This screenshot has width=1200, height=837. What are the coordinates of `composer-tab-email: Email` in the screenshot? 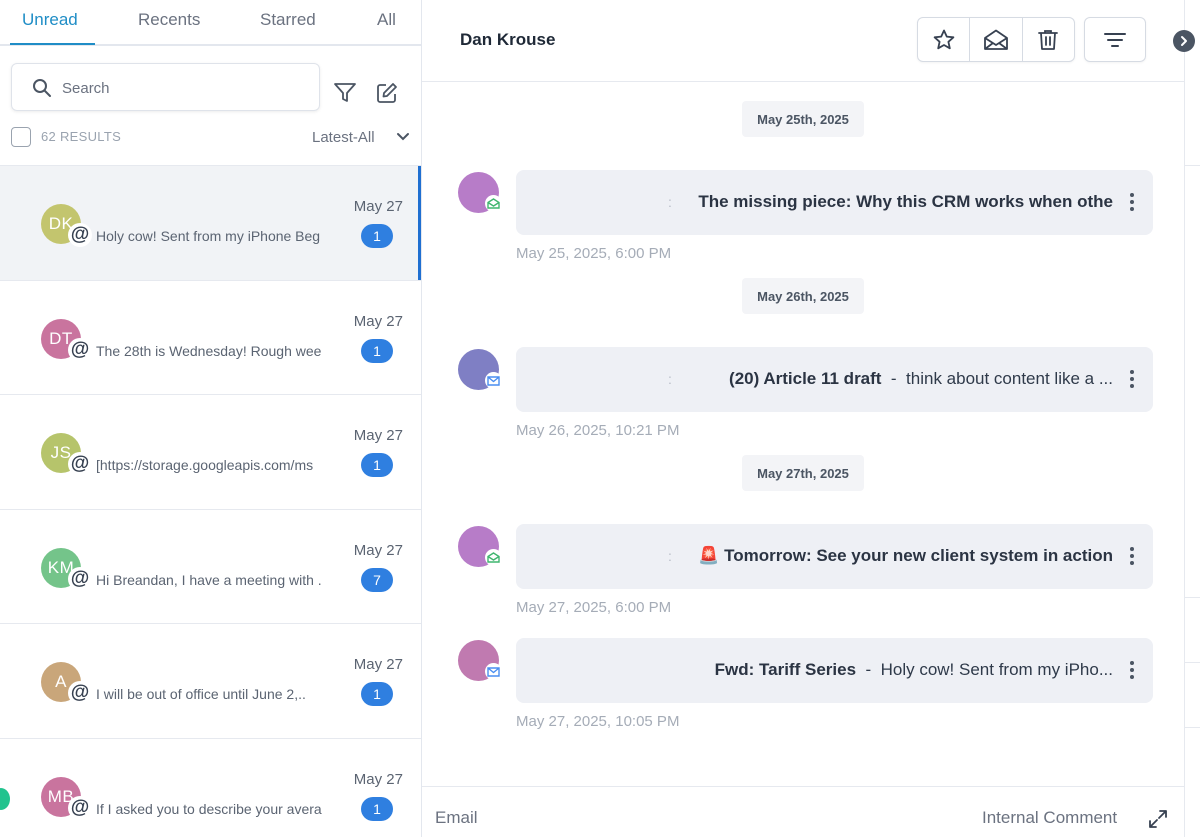 It's located at (456, 818).